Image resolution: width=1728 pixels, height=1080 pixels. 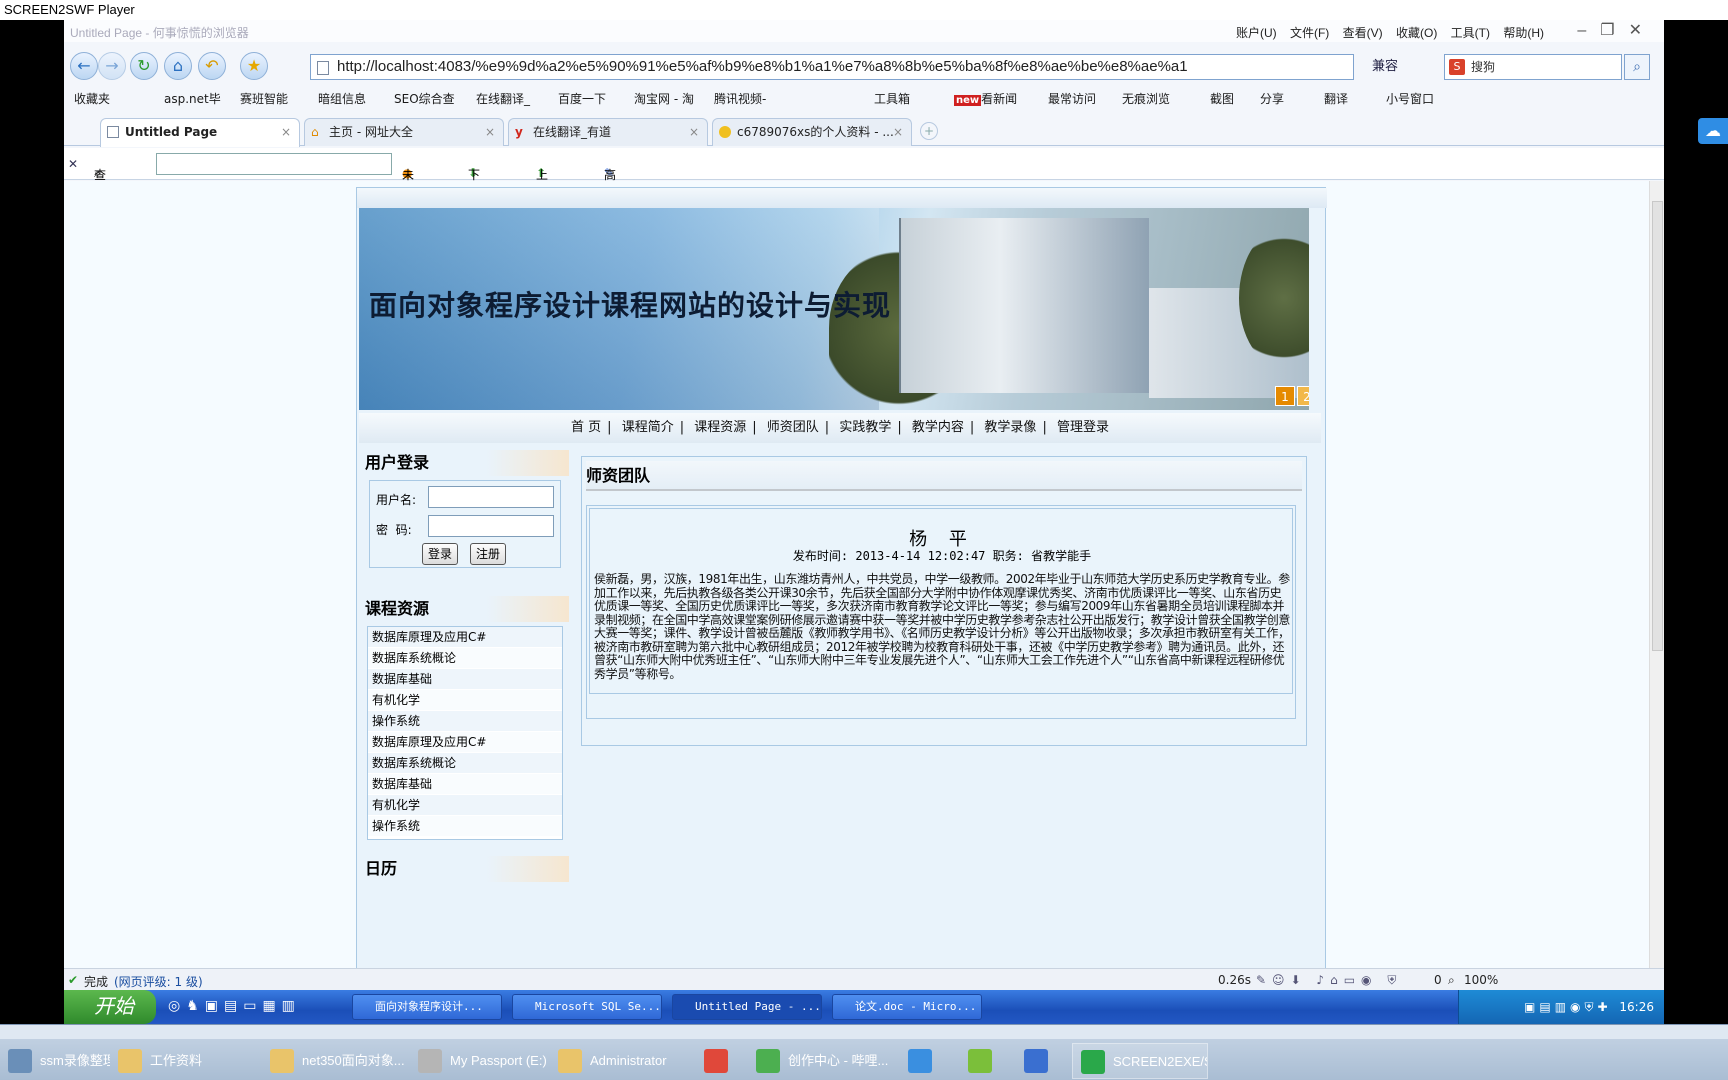 What do you see at coordinates (1571, 1007) in the screenshot?
I see `tray-icons: ▣▤▥◉⛨✚` at bounding box center [1571, 1007].